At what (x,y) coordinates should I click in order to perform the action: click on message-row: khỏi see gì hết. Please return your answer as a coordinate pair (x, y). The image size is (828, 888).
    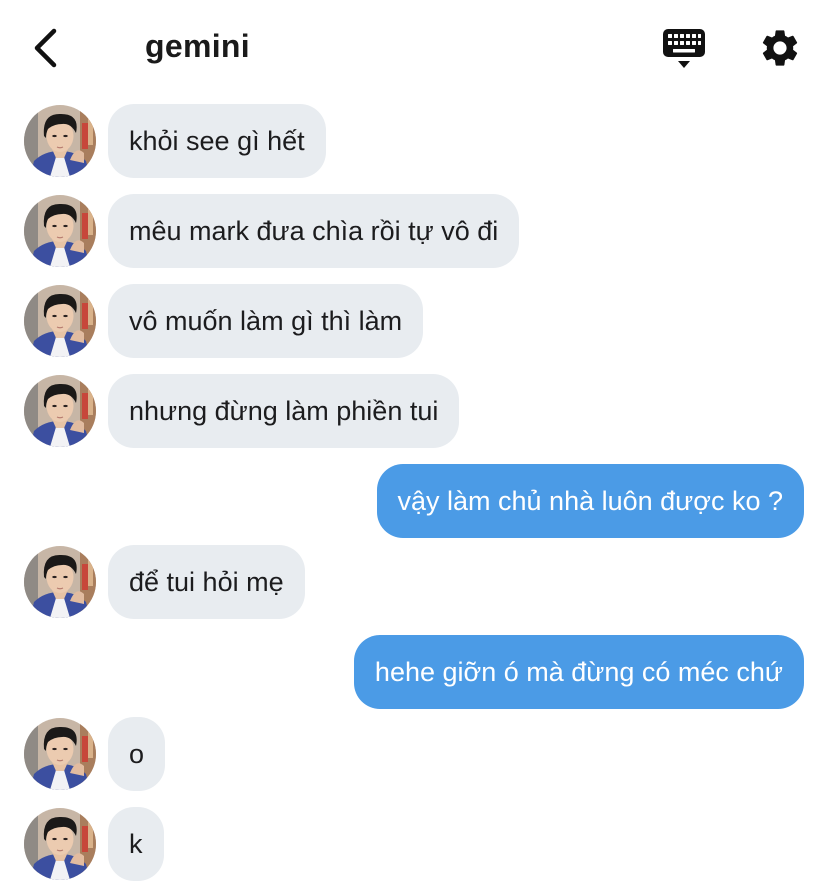
    Looking at the image, I should click on (414, 141).